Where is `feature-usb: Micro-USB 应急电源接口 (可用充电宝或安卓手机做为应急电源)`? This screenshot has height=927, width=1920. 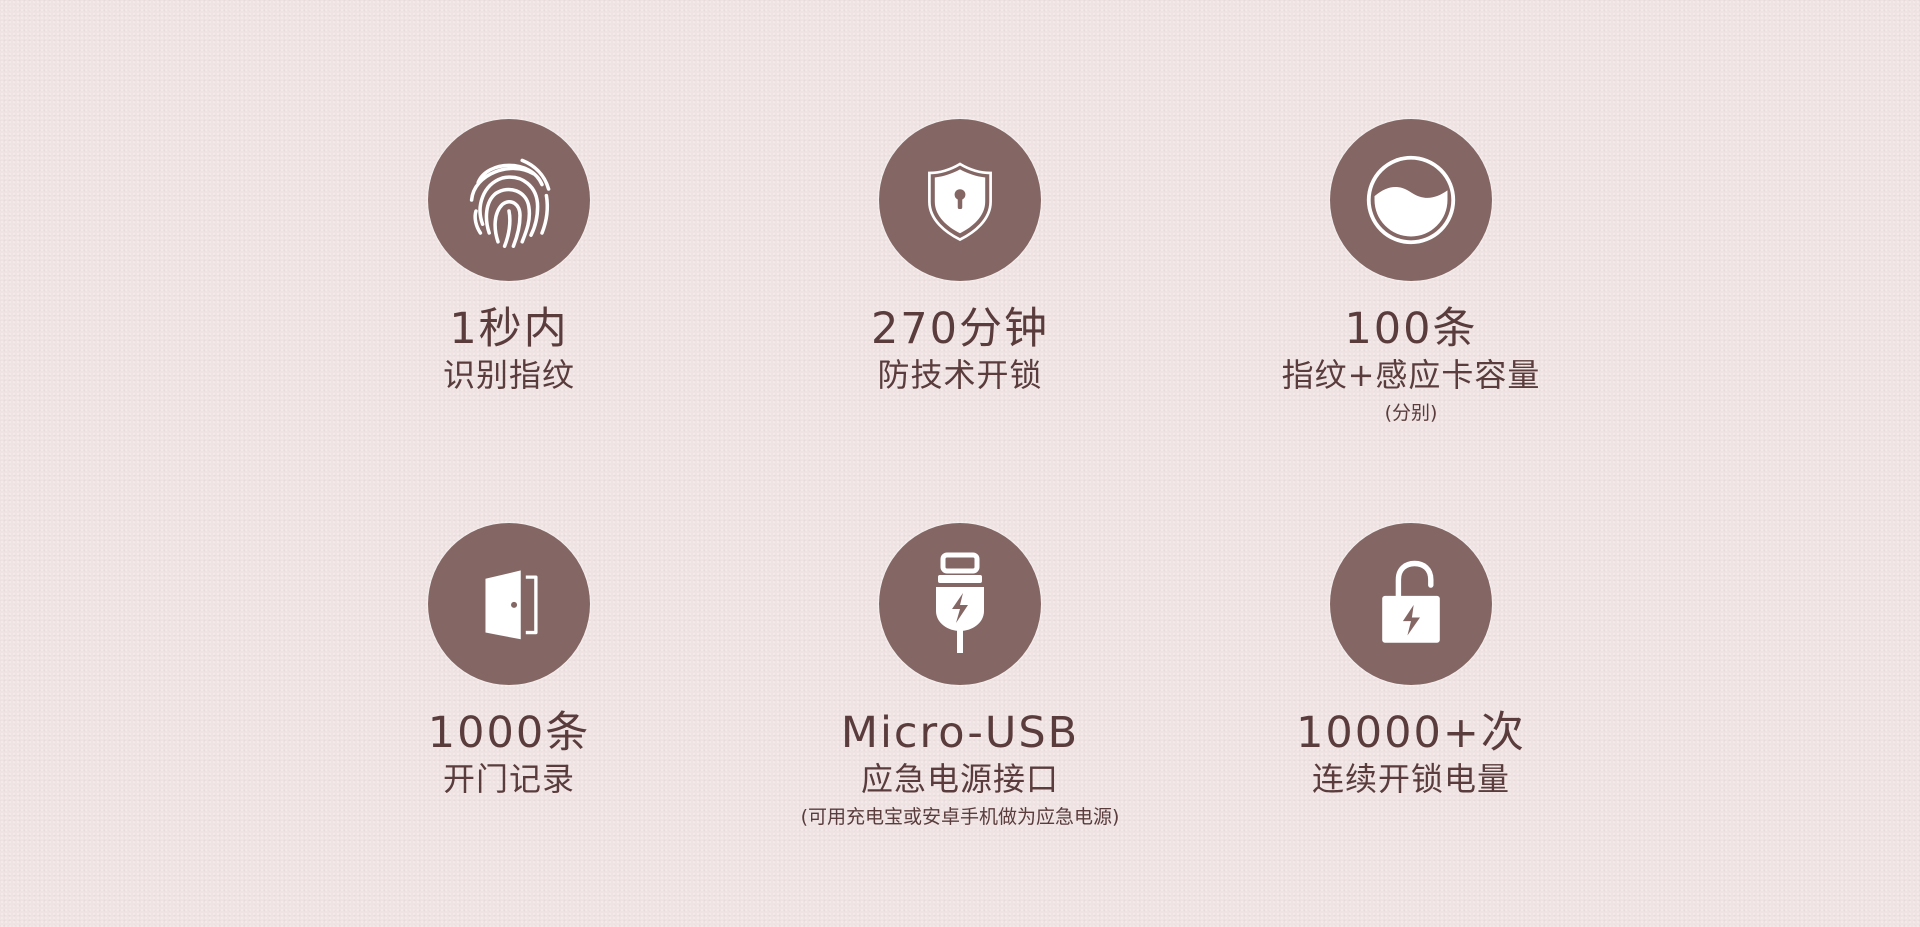
feature-usb: Micro-USB 应急电源接口 (可用充电宝或安卓手机做为应急电源) is located at coordinates (960, 677).